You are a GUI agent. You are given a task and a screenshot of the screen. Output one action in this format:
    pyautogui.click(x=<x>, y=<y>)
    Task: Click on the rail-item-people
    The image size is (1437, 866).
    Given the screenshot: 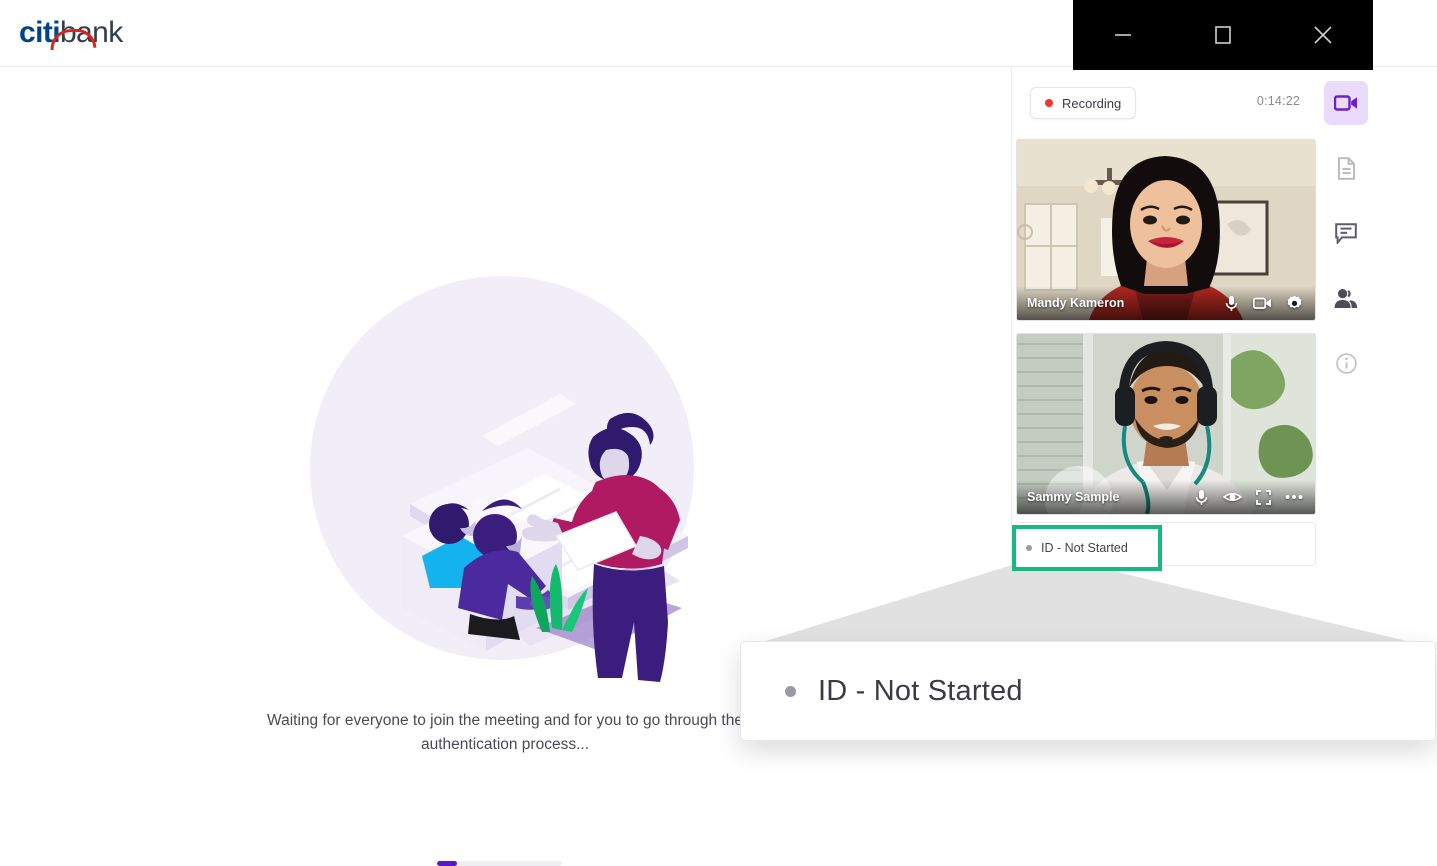 What is the action you would take?
    pyautogui.click(x=1346, y=298)
    